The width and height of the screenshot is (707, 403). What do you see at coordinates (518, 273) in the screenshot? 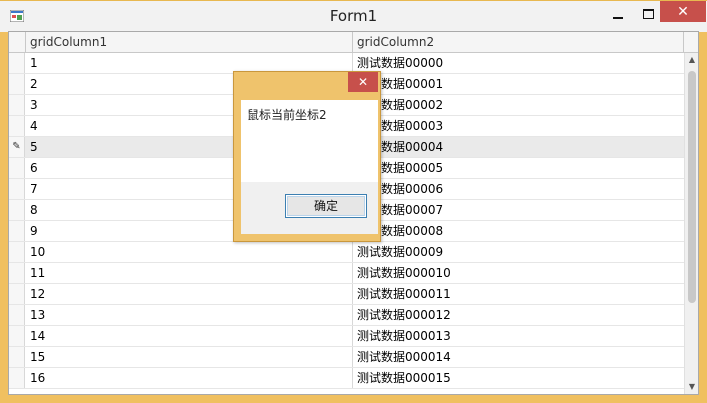
I see `cell-gridcolumn2: 测试数据000010` at bounding box center [518, 273].